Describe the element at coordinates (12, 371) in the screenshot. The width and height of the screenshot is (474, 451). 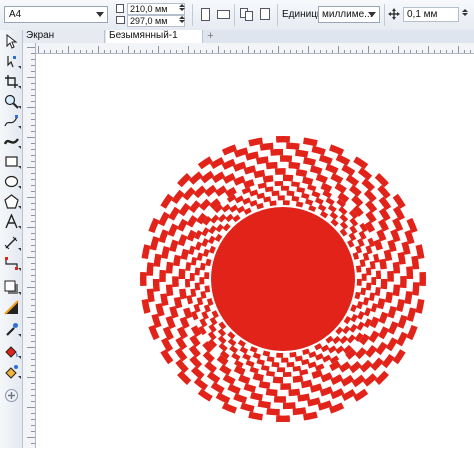
I see `smart-fill-tool-icon` at that location.